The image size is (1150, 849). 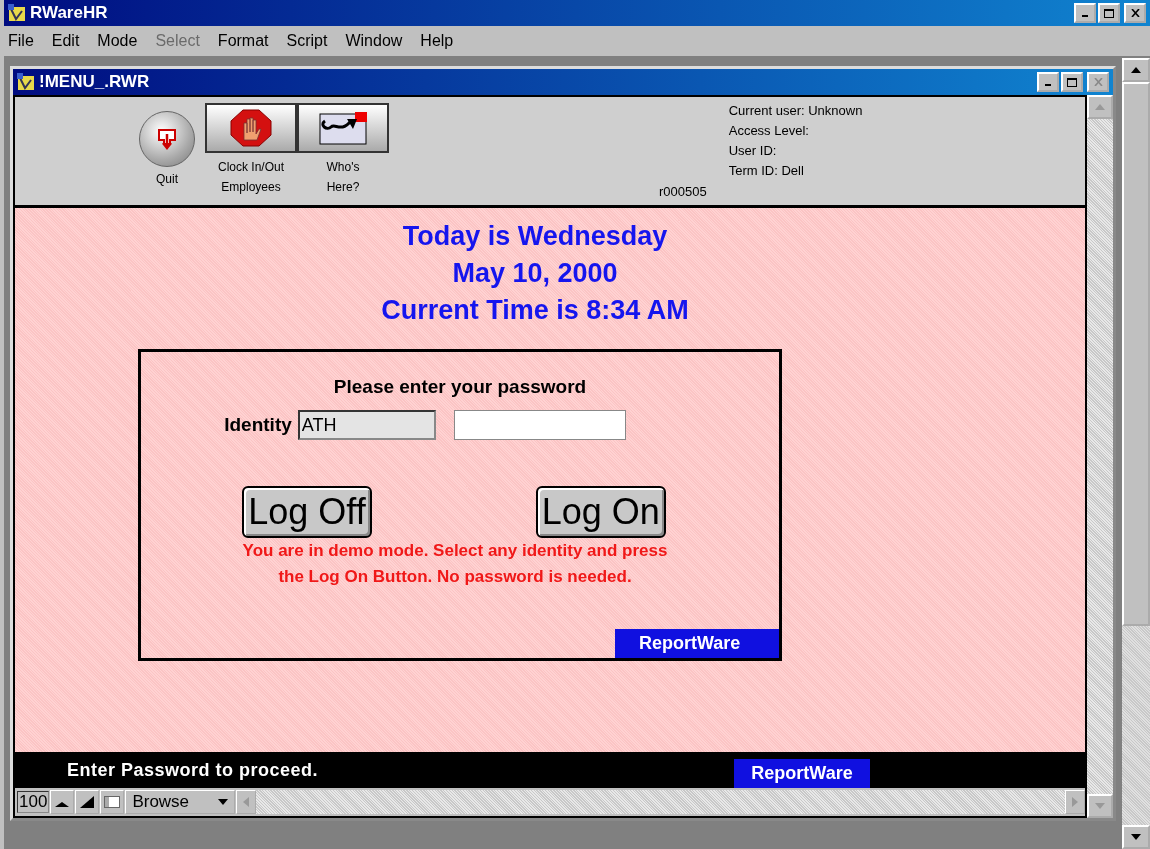 I want to click on status-message: Enter Password to proceed., so click(x=193, y=770).